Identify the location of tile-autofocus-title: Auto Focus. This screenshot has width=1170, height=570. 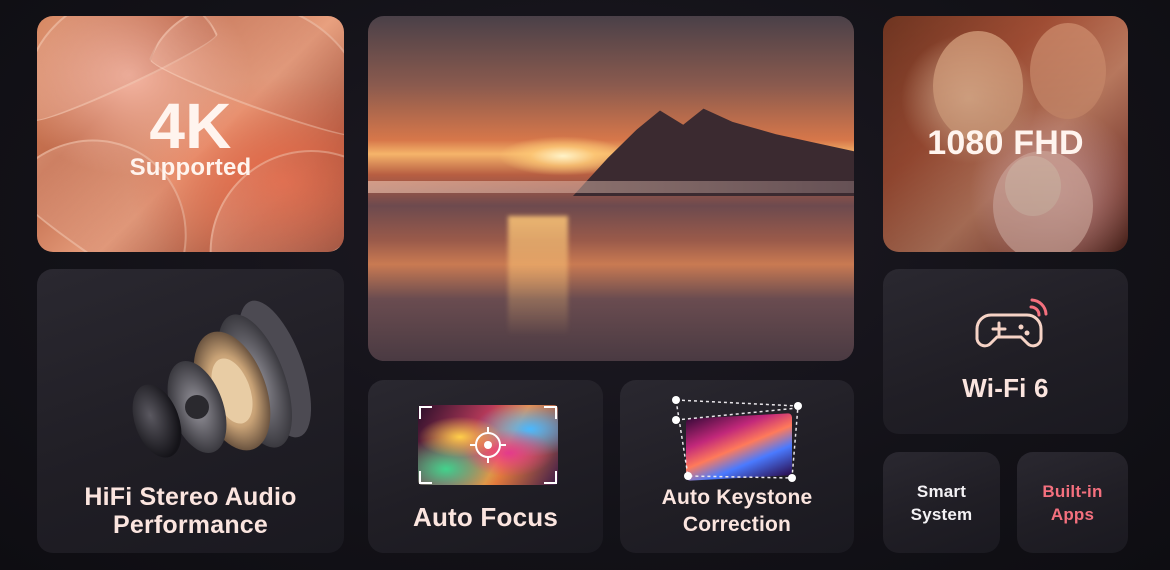
(485, 517).